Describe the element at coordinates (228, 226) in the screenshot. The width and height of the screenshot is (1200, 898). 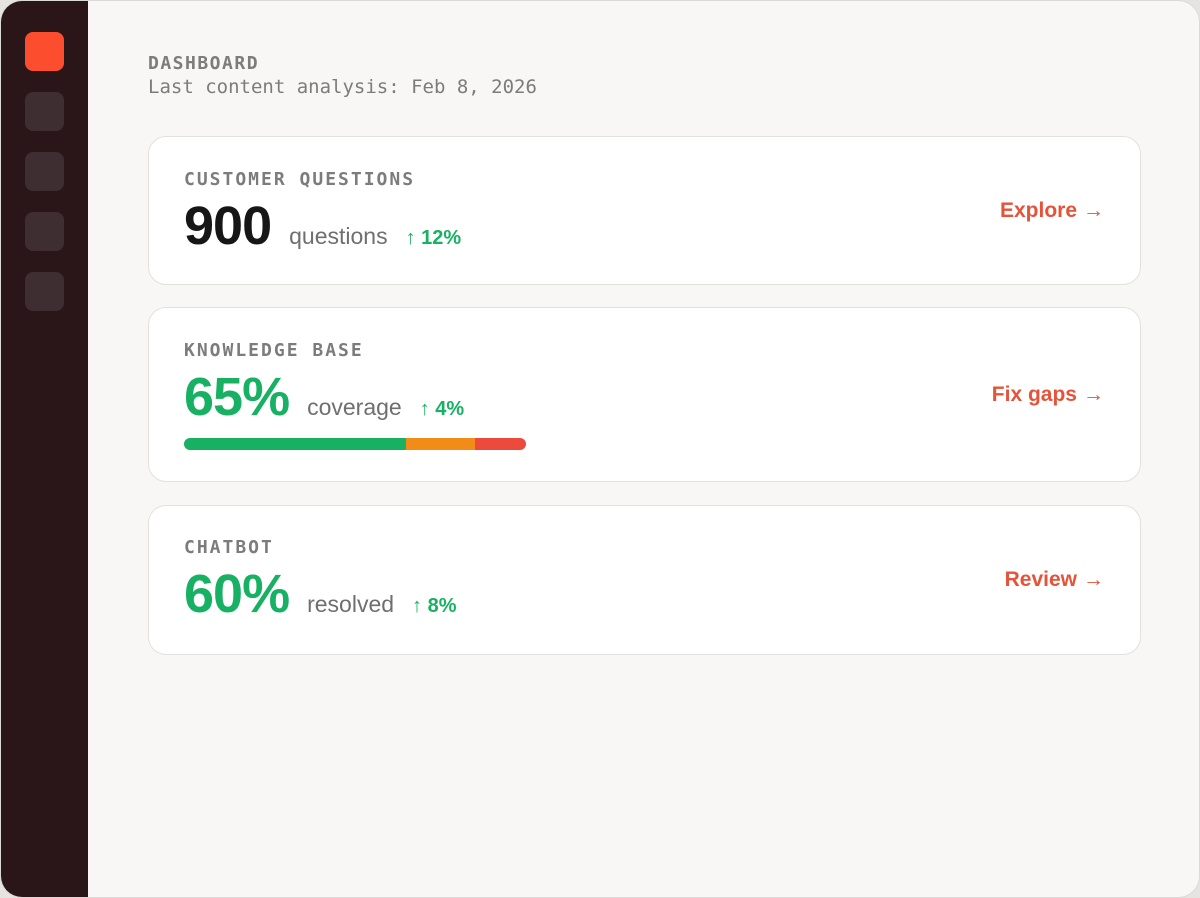
I see `metric-value: 900` at that location.